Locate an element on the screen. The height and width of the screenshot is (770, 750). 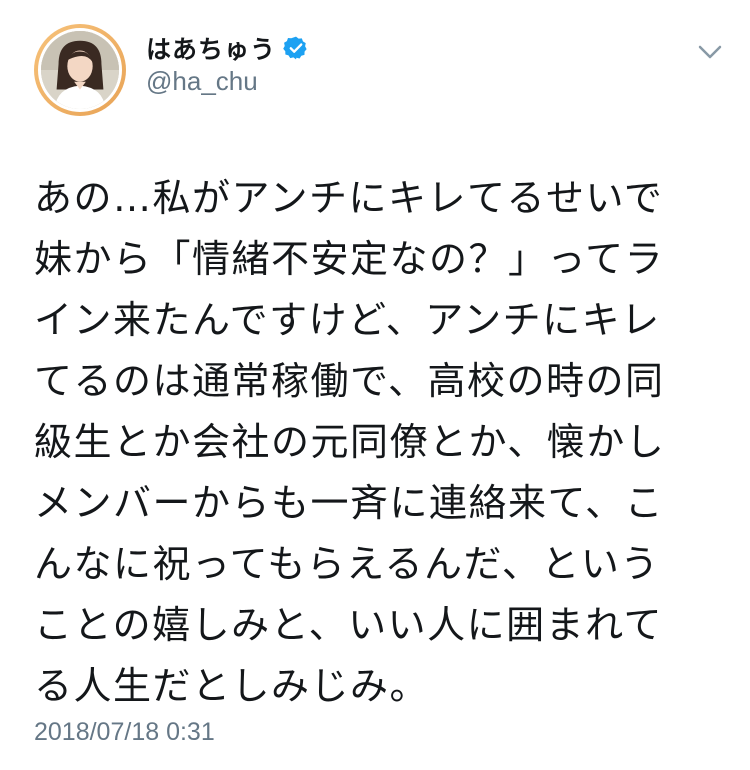
tweet-timestamp: 2018/07/18 0:31 is located at coordinates (124, 732).